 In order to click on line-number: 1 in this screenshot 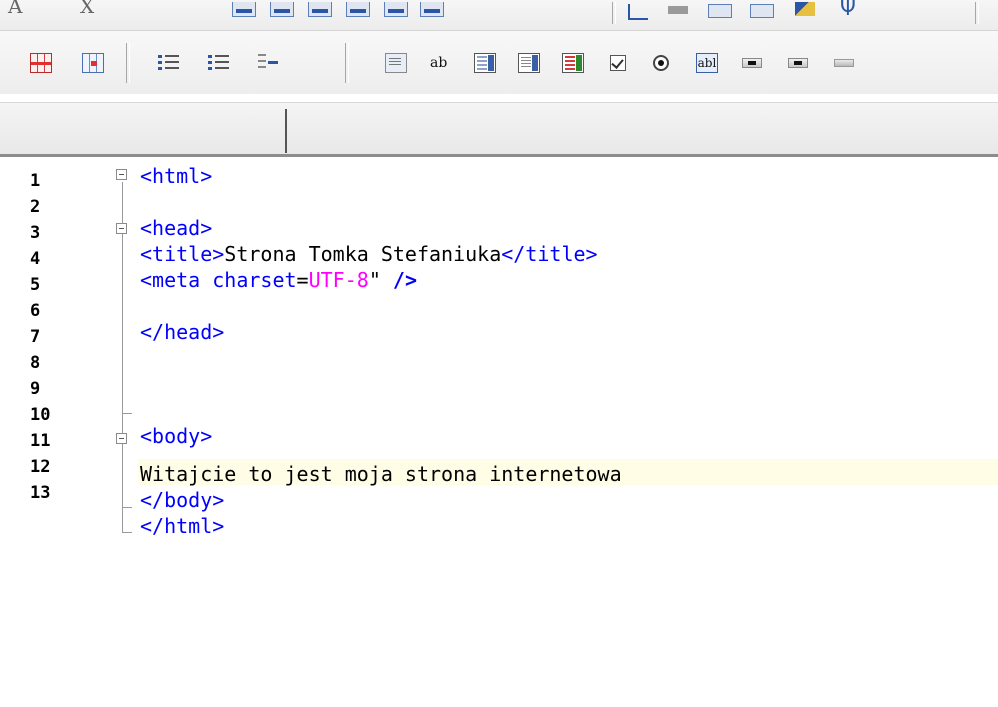, I will do `click(35, 181)`.